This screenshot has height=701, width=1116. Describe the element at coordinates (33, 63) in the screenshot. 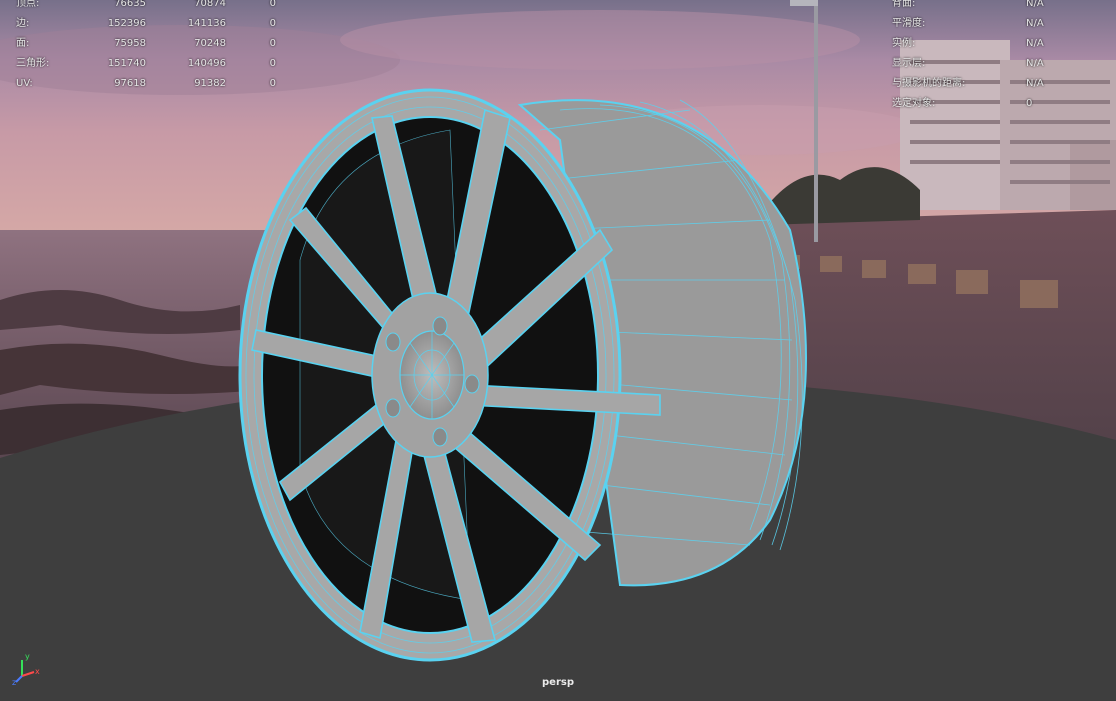

I see `hud-label: 三角形:` at that location.